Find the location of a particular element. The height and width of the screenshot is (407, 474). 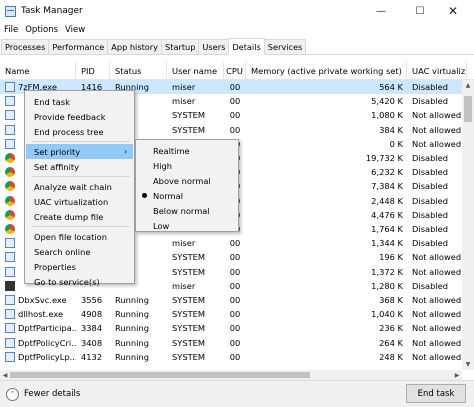

column-header: CPU is located at coordinates (235, 71).